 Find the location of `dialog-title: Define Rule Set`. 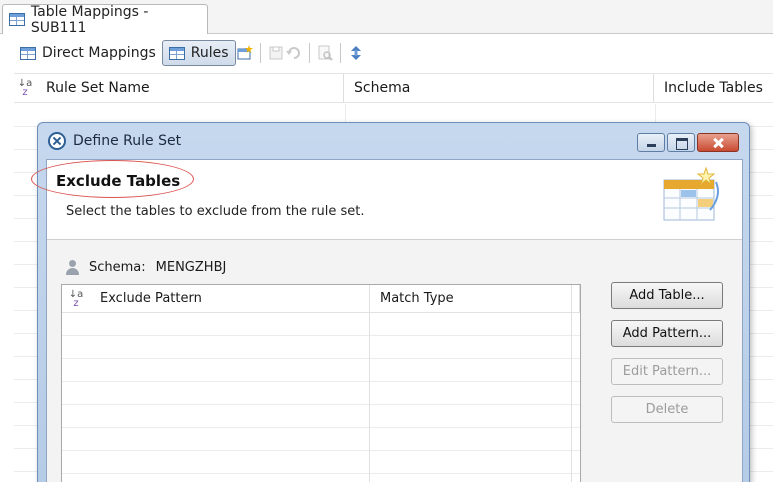

dialog-title: Define Rule Set is located at coordinates (127, 141).